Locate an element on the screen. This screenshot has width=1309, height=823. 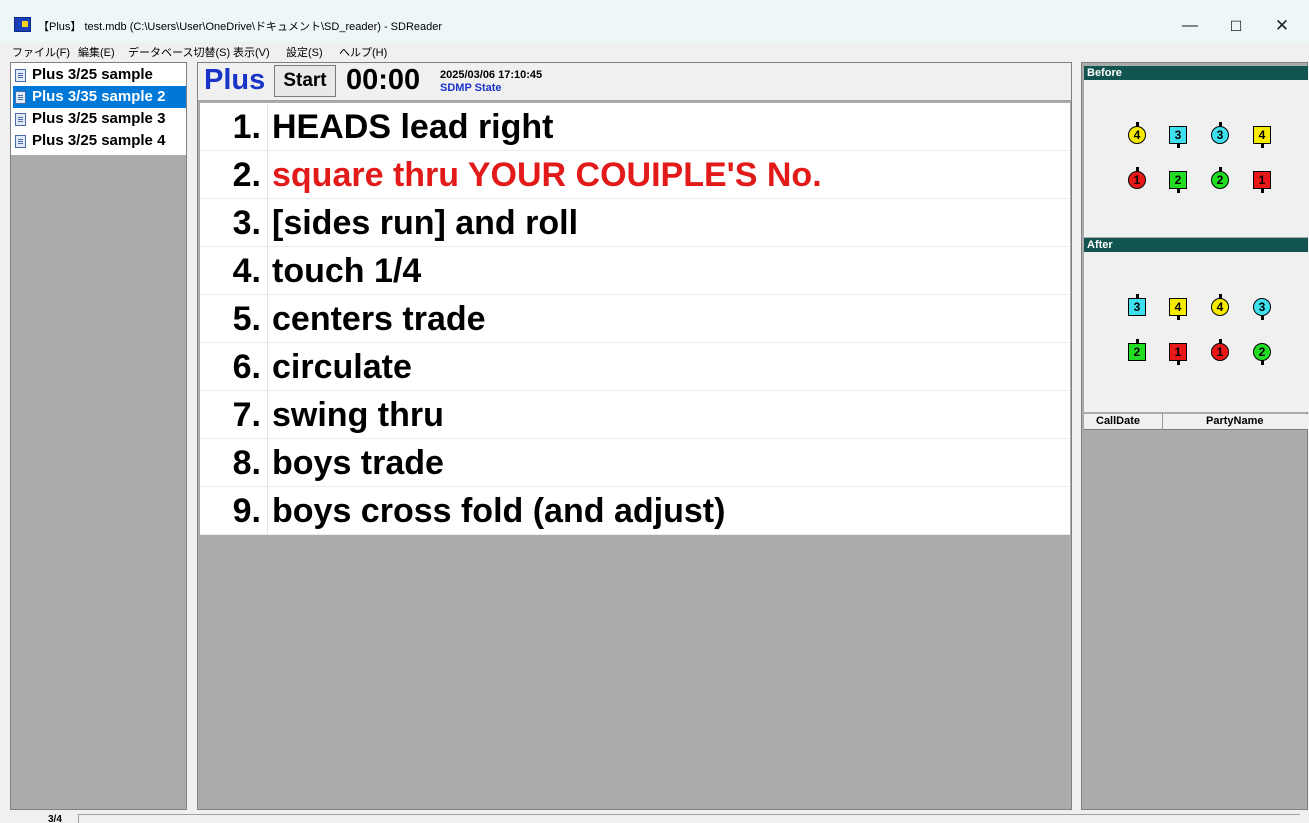
sequence-label: Plus 3/25 sample is located at coordinates (92, 74).